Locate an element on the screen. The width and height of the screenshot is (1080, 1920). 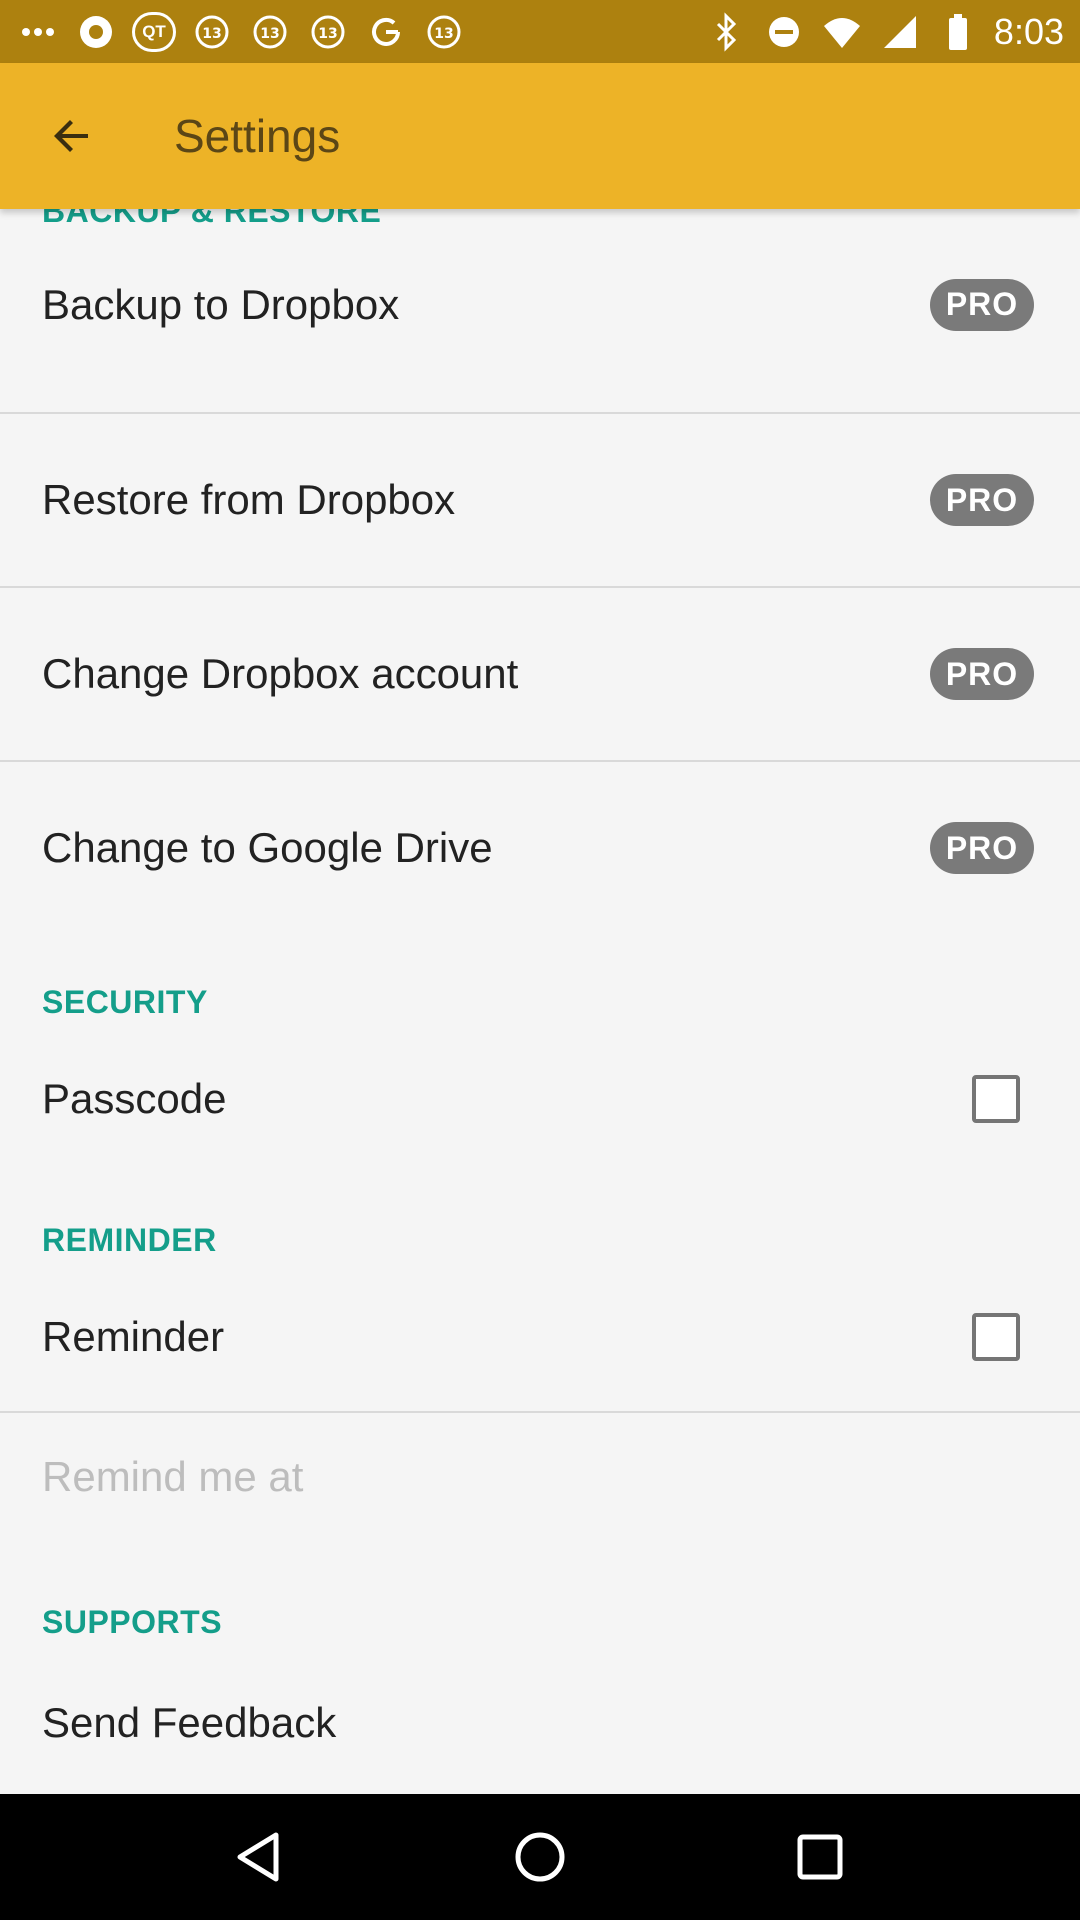
status-time: 8:03 is located at coordinates (1028, 31).